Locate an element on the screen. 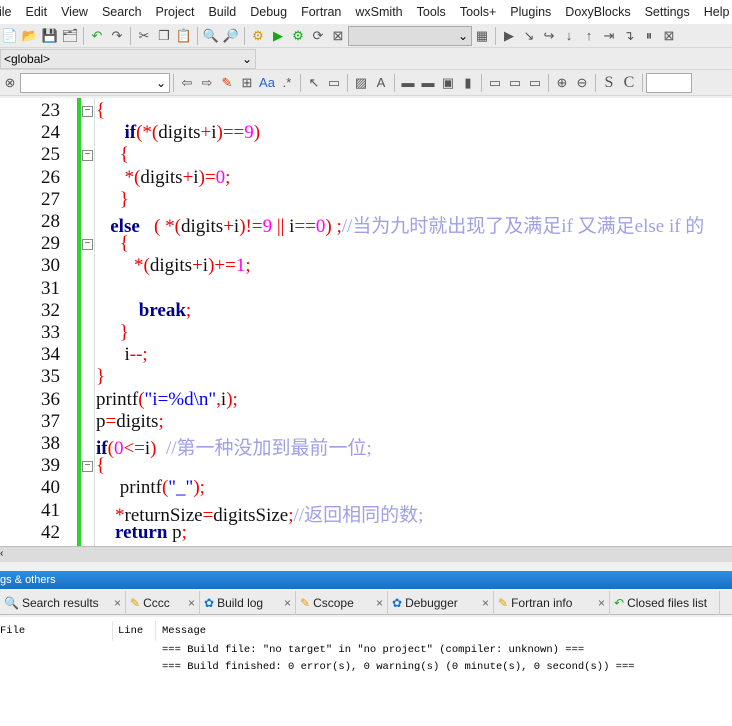 The width and height of the screenshot is (732, 726). redo-icon: ↷ is located at coordinates (117, 36).